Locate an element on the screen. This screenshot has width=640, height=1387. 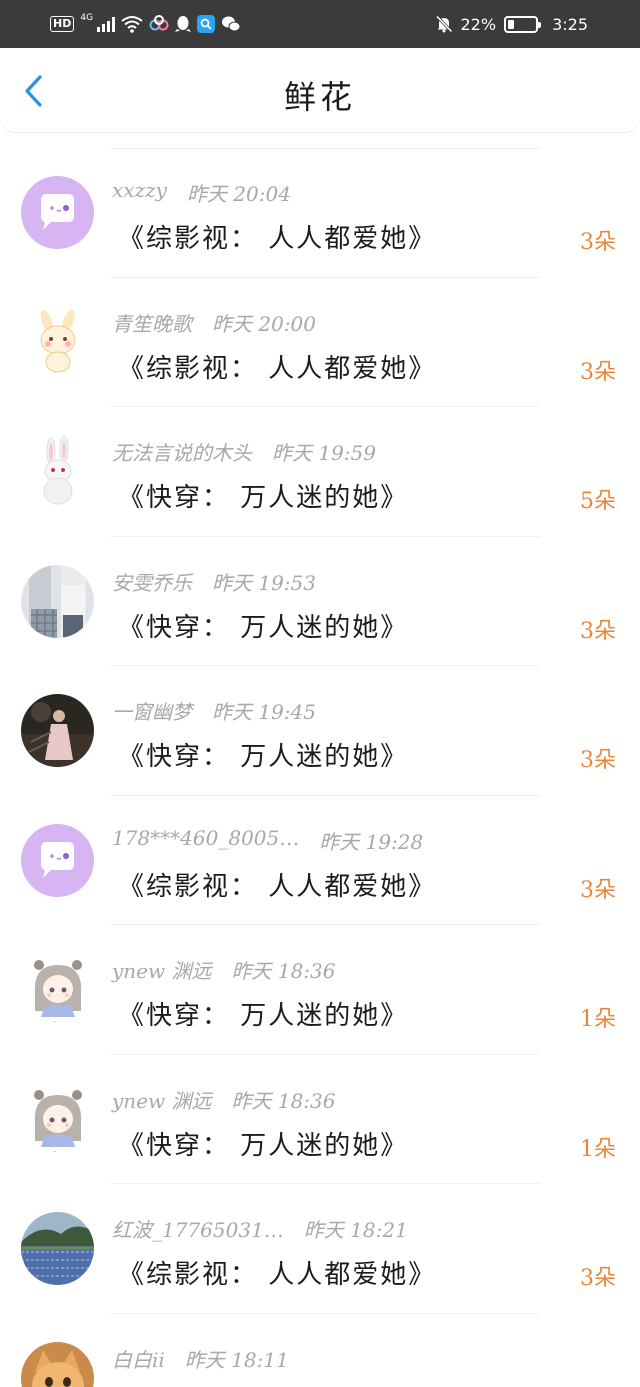
wechat-icon is located at coordinates (231, 24).